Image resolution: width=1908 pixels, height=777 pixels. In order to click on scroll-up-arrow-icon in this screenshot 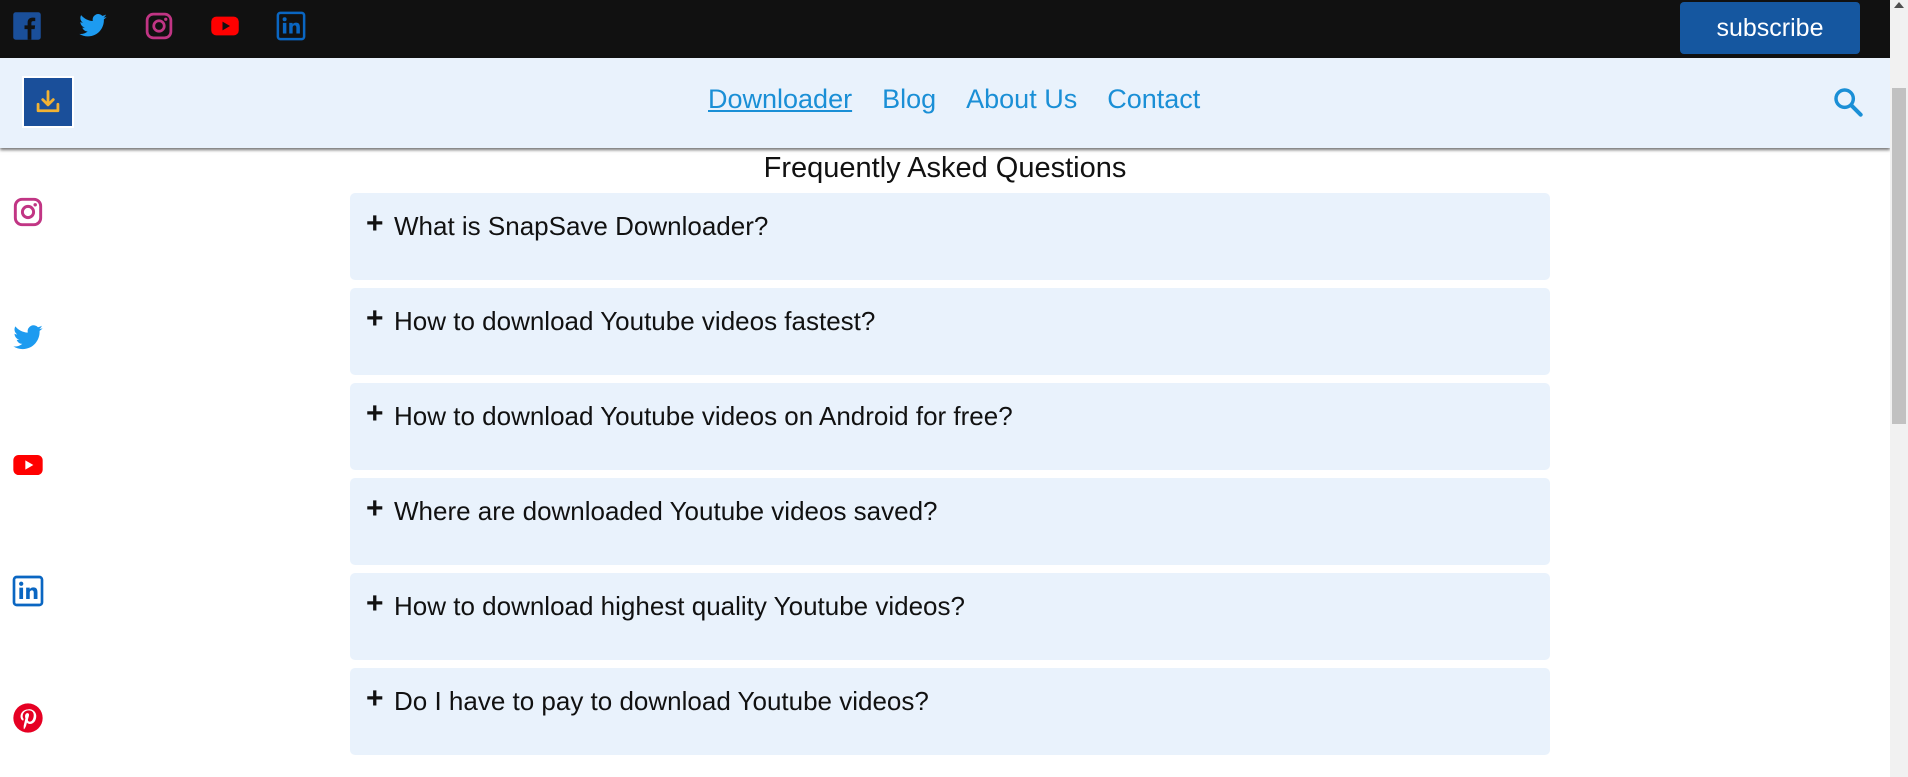, I will do `click(1899, 5)`.